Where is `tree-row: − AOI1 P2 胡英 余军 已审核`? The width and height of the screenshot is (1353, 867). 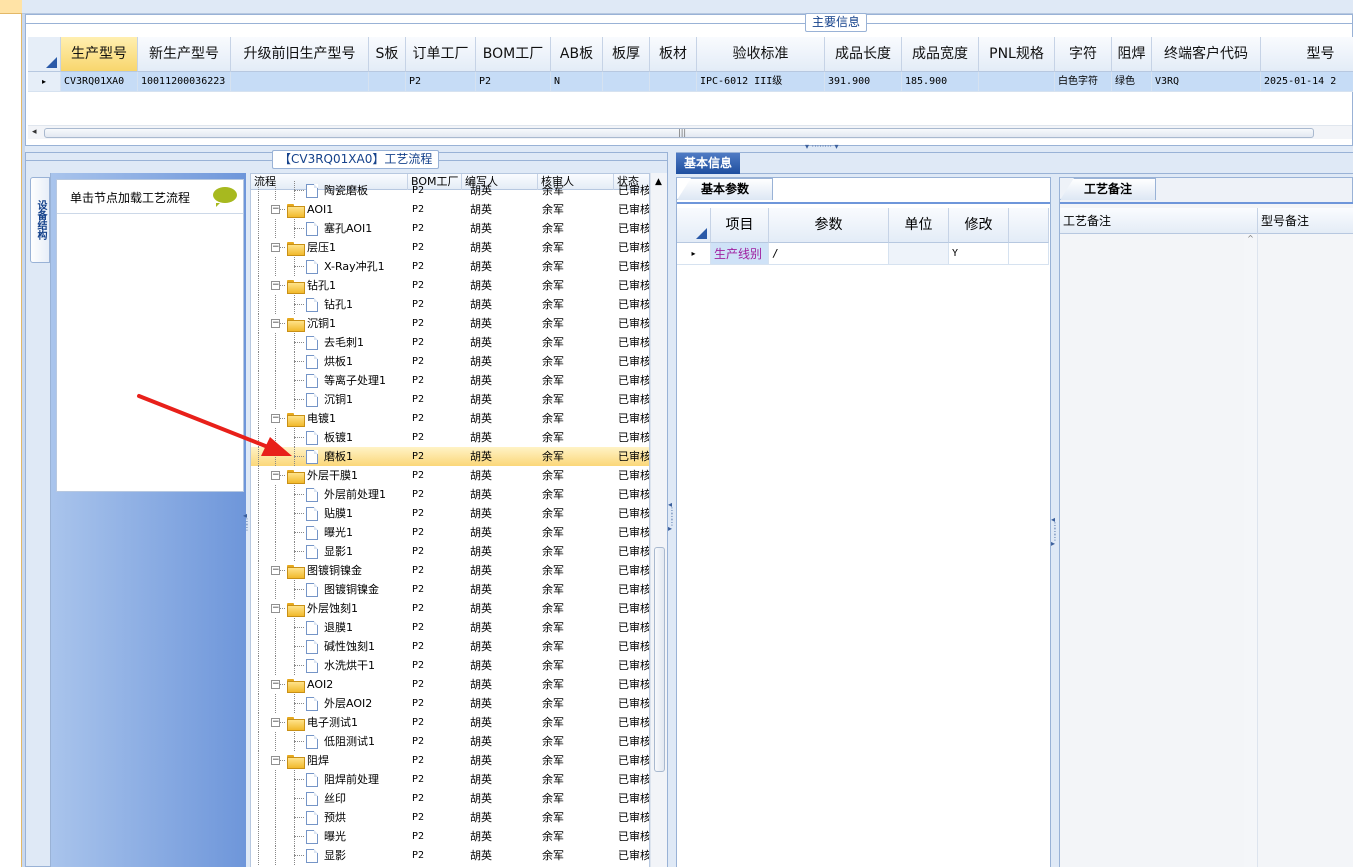 tree-row: − AOI1 P2 胡英 余军 已审核 is located at coordinates (450, 209).